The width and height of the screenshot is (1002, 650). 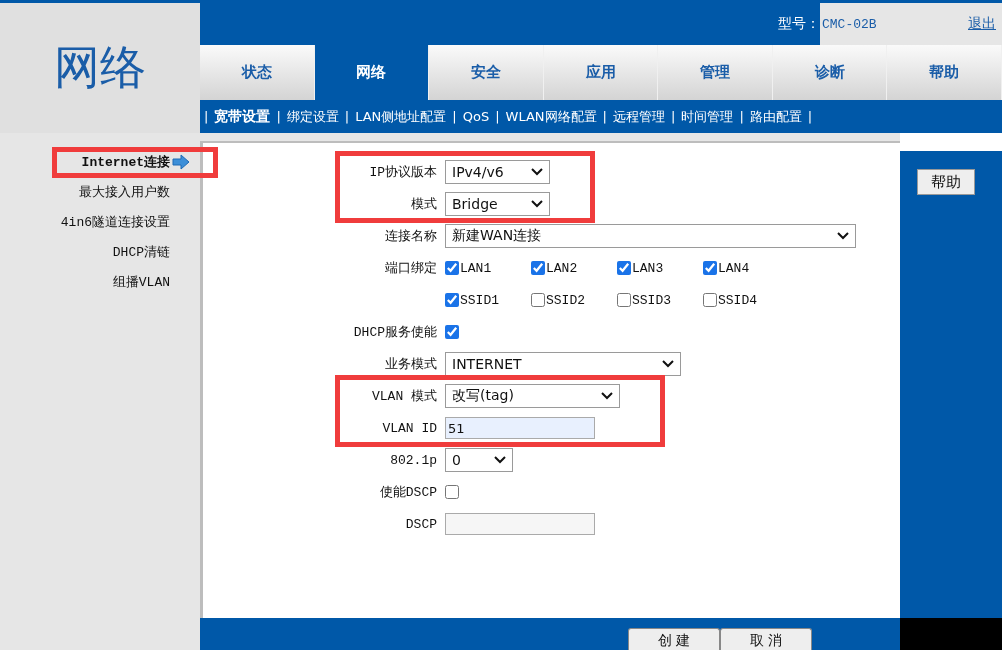 I want to click on field-label: 使能DSCP, so click(x=408, y=492).